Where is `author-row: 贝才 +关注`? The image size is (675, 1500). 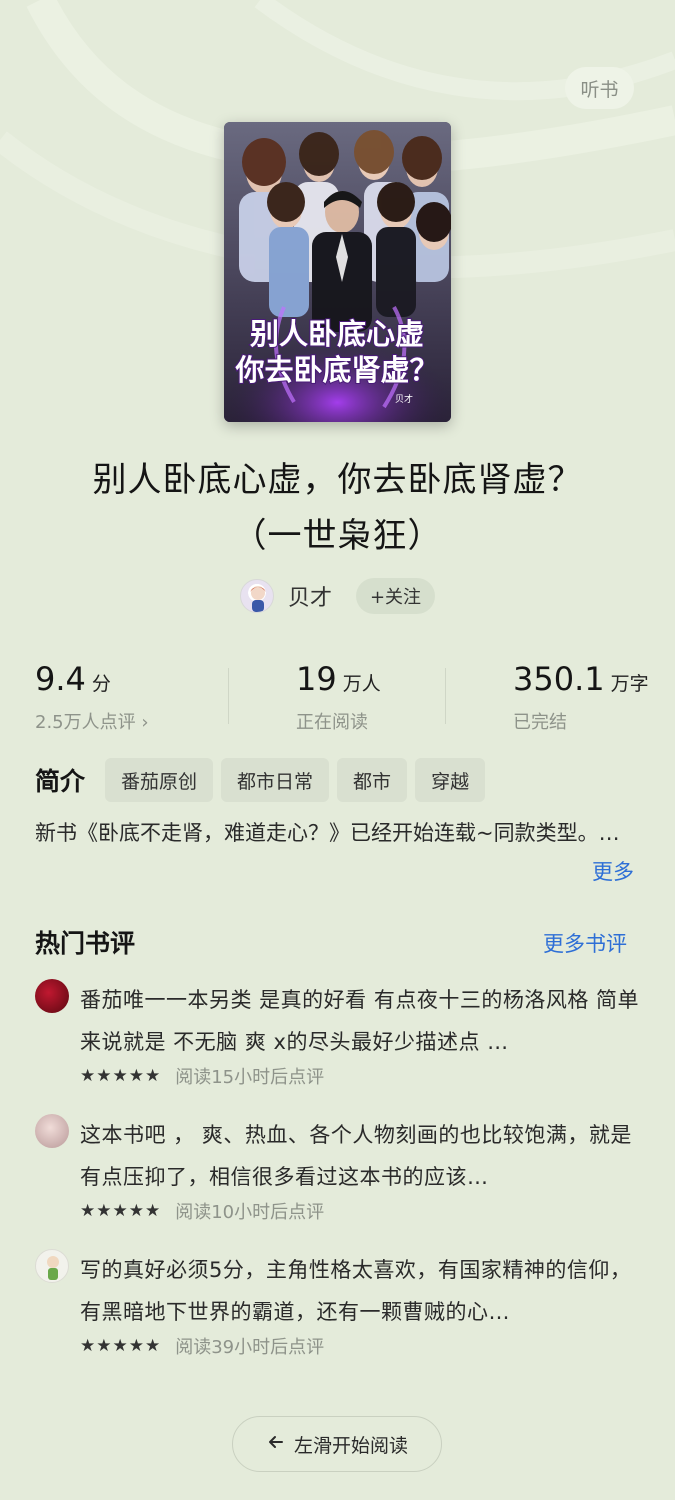
author-row: 贝才 +关注 is located at coordinates (337, 596).